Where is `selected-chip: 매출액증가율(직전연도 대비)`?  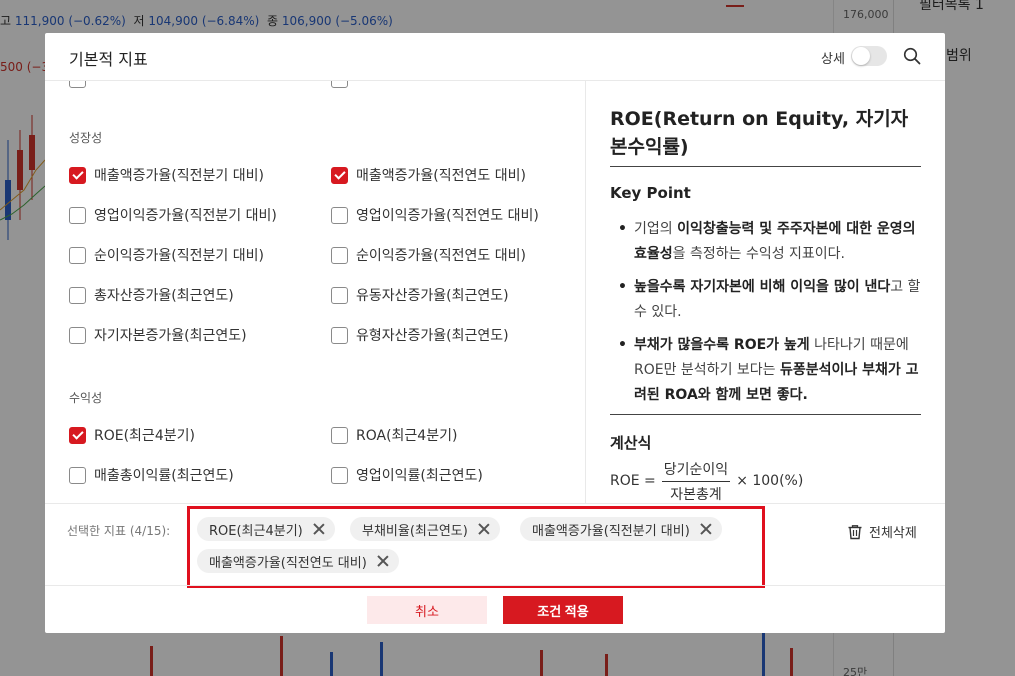
selected-chip: 매출액증가율(직전연도 대비) is located at coordinates (298, 561).